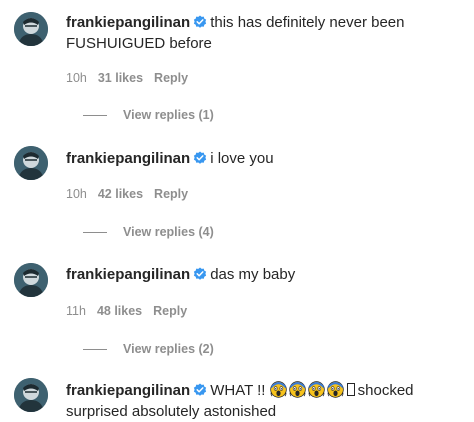  Describe the element at coordinates (120, 78) in the screenshot. I see `comment-likes: 31 likes` at that location.